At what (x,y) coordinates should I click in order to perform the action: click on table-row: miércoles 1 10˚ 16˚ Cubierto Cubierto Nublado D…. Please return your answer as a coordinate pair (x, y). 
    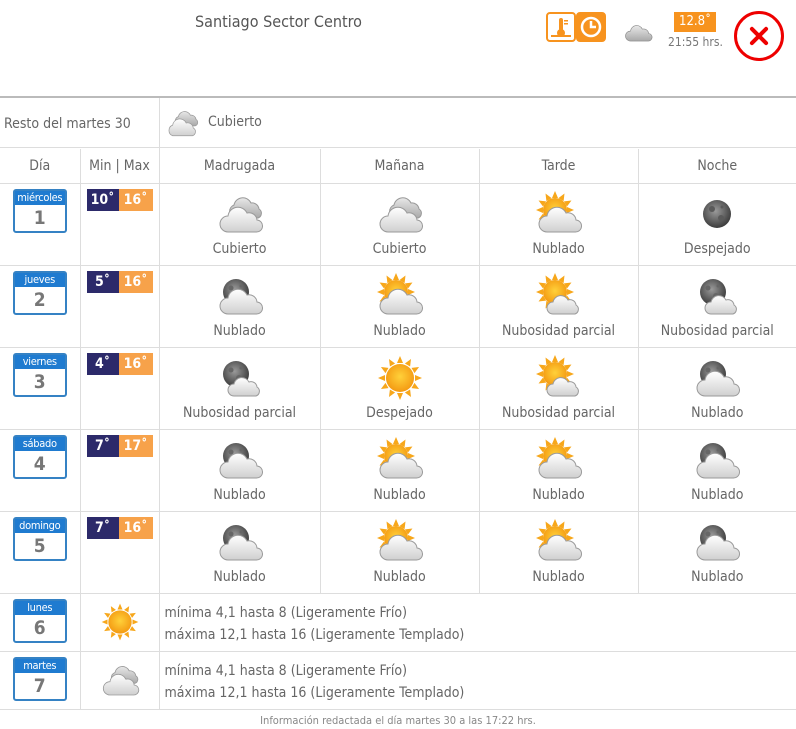
    Looking at the image, I should click on (398, 224).